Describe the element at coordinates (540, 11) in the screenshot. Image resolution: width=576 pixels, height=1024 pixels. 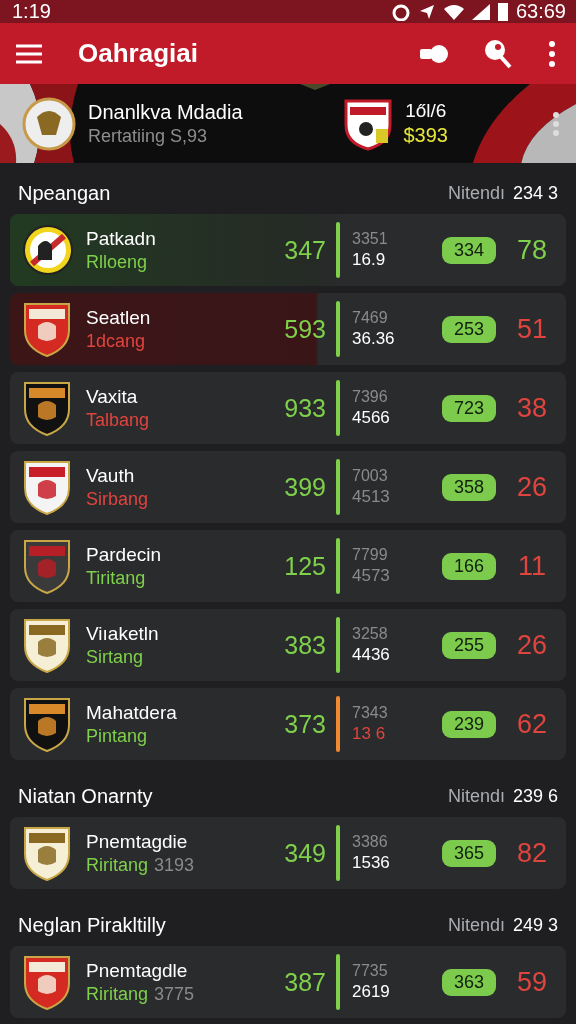
I see `status-clock: 63:69` at that location.